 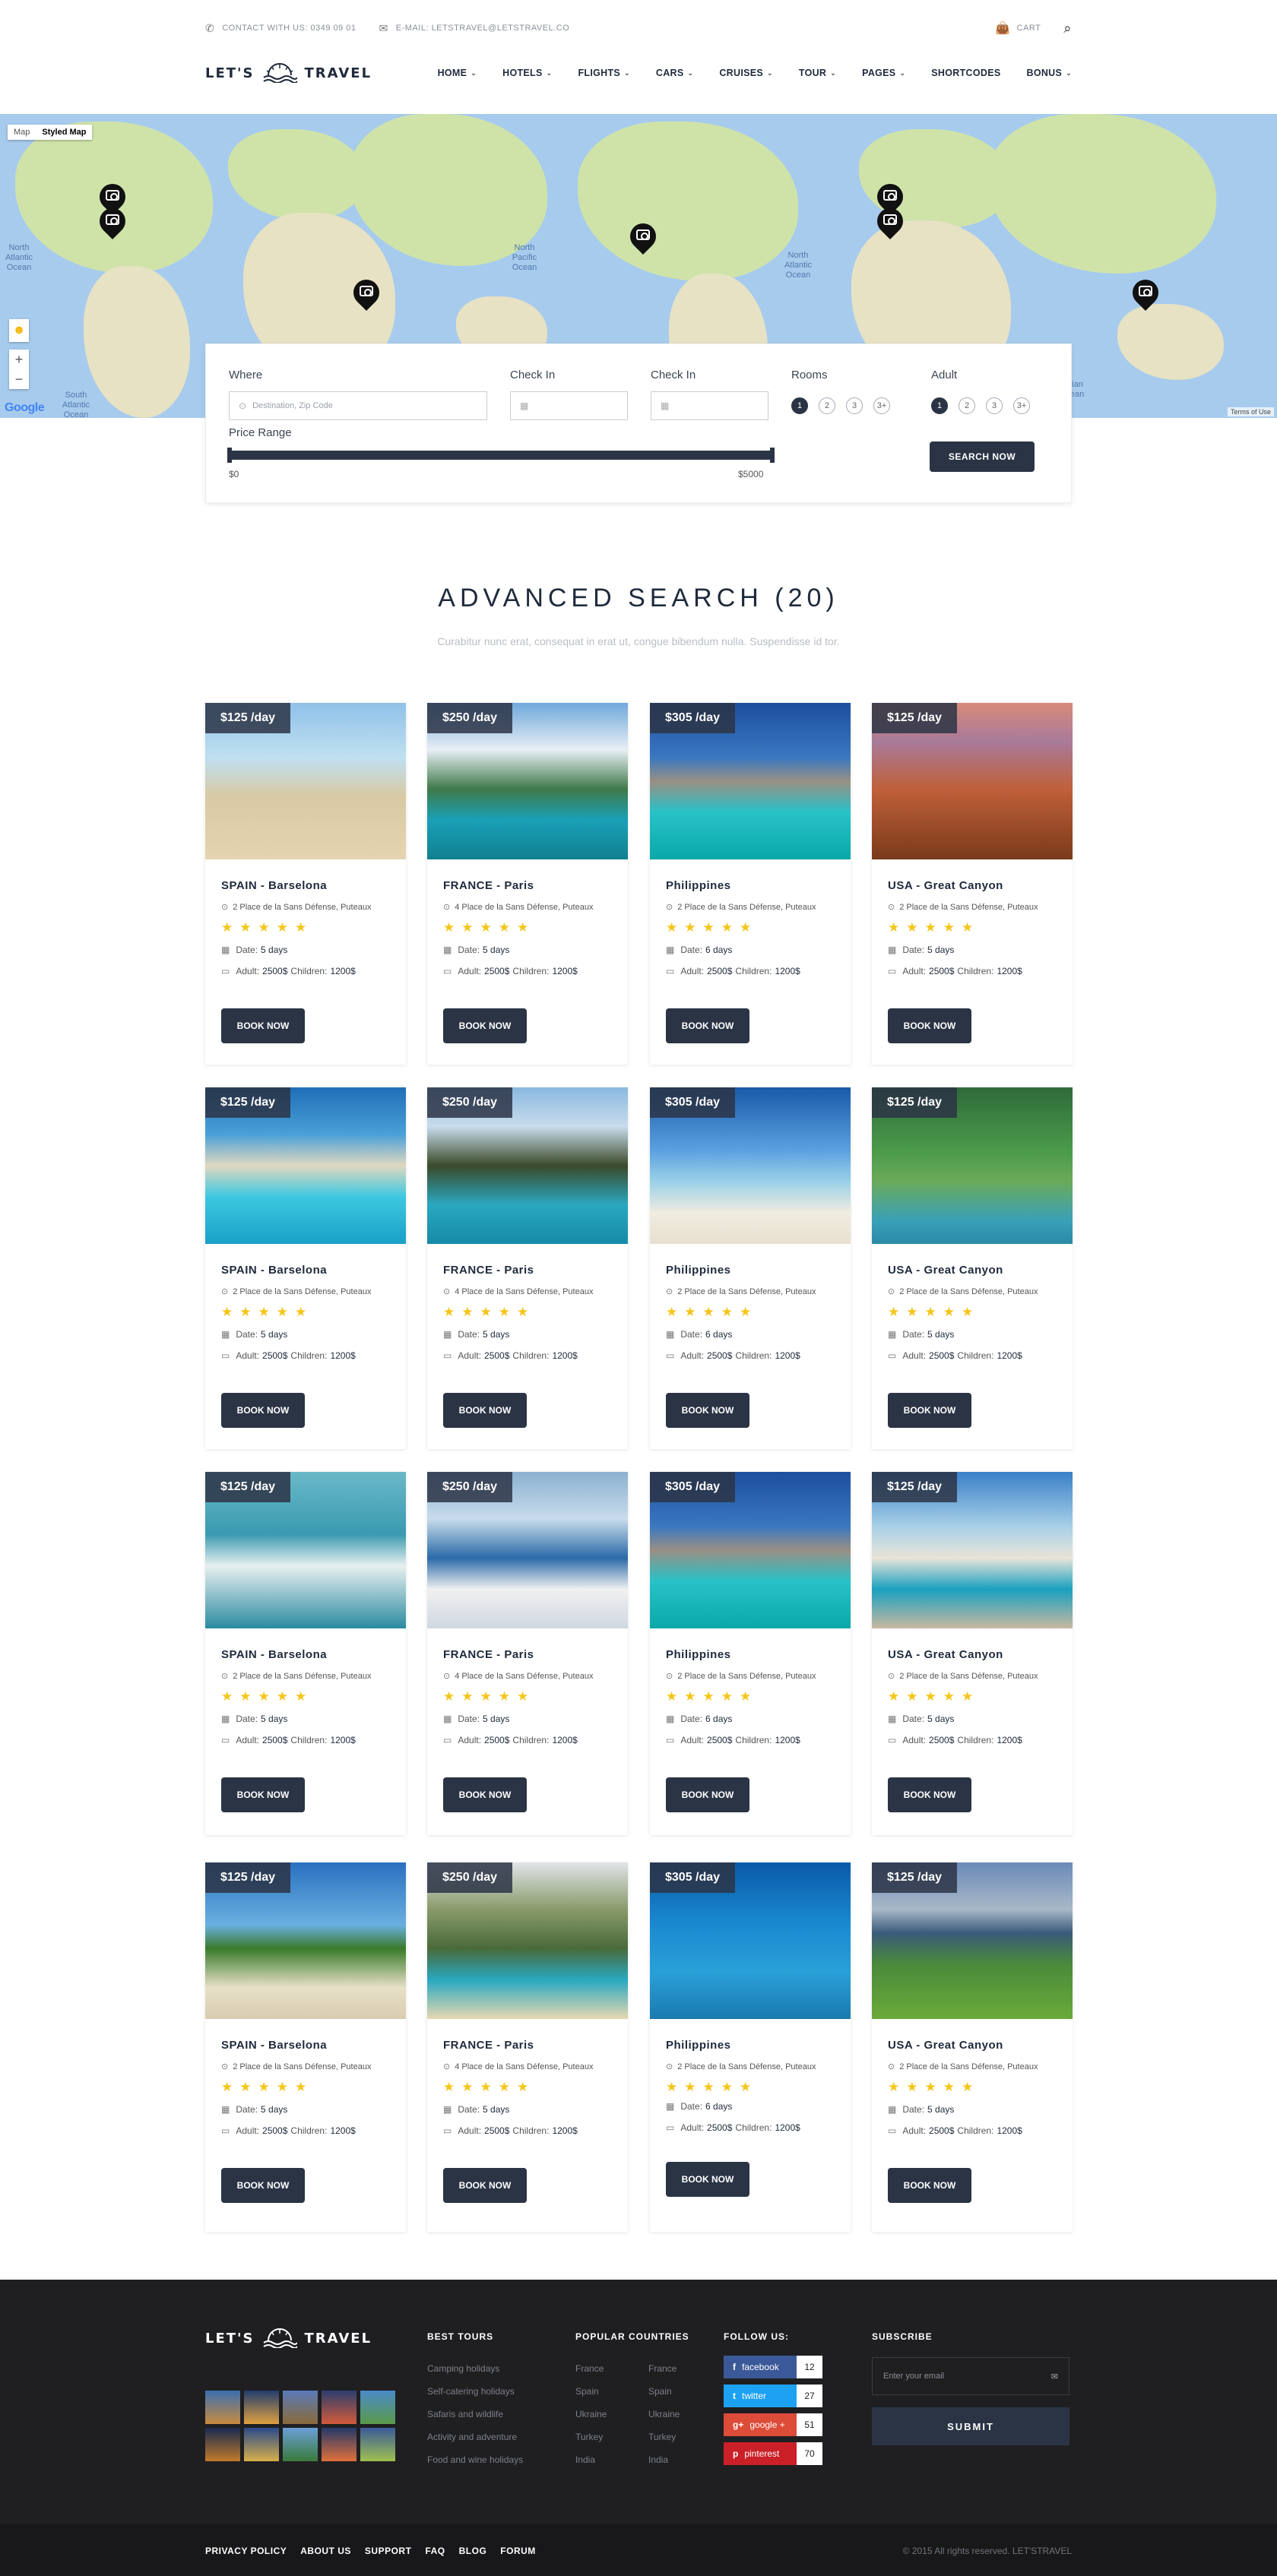 I want to click on zoom-in-button: +, so click(x=19, y=359).